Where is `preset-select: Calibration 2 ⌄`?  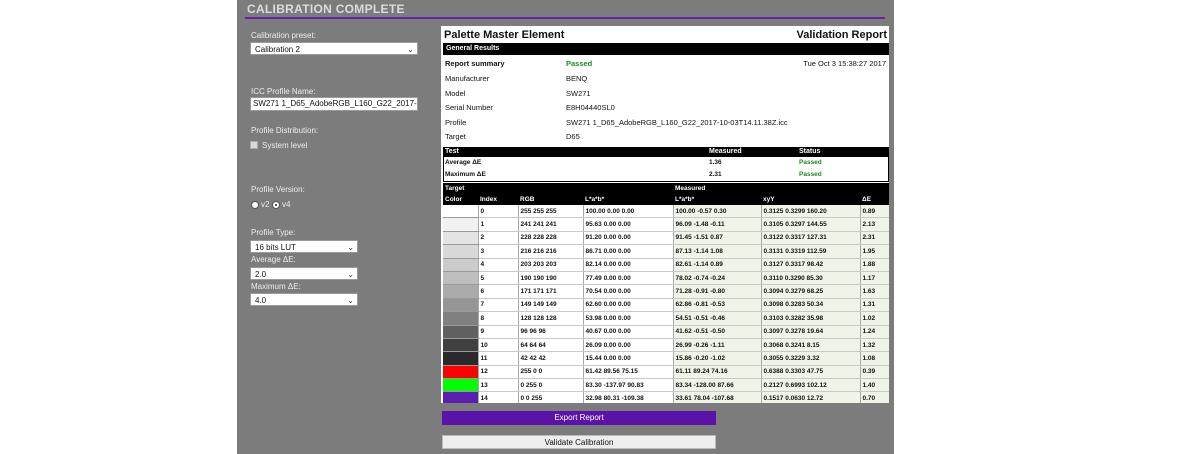 preset-select: Calibration 2 ⌄ is located at coordinates (334, 48).